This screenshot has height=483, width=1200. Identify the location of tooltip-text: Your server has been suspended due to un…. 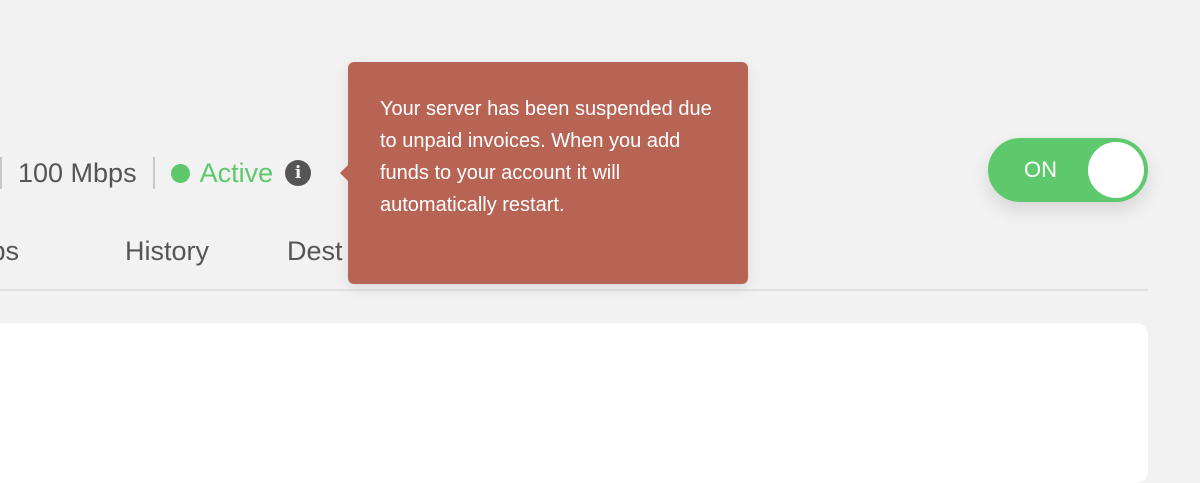
(546, 157).